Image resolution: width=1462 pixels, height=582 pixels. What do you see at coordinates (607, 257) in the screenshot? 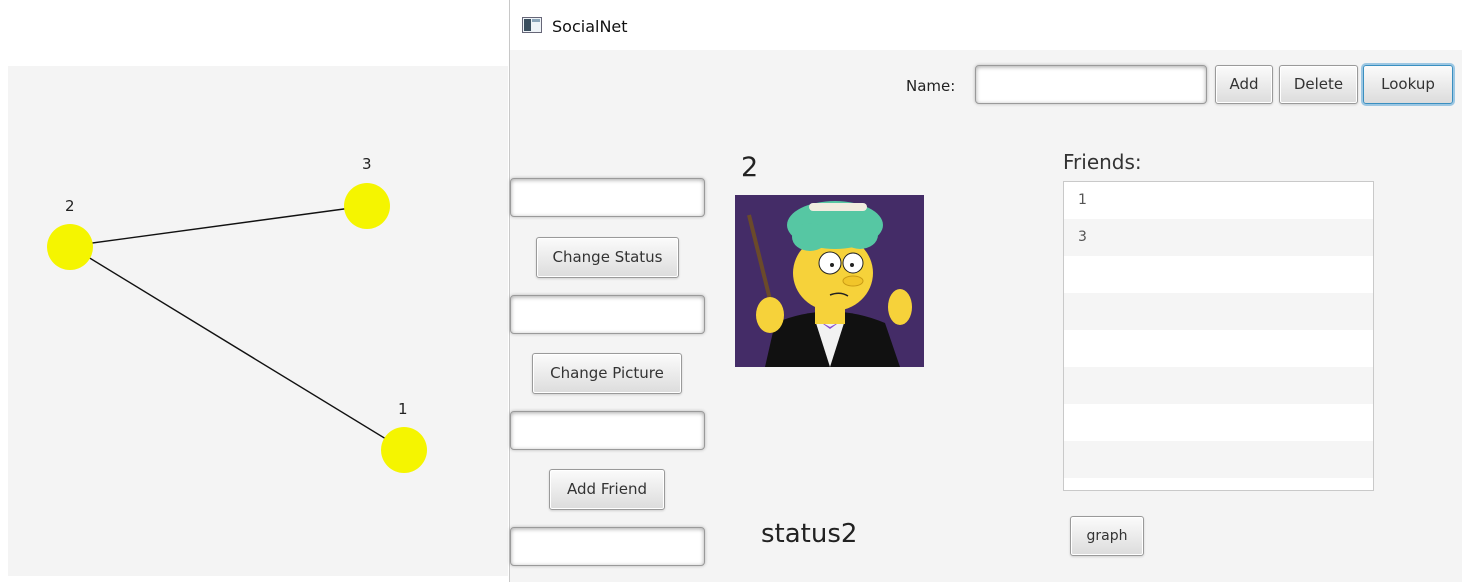
I see `change-status-button: Change Status` at bounding box center [607, 257].